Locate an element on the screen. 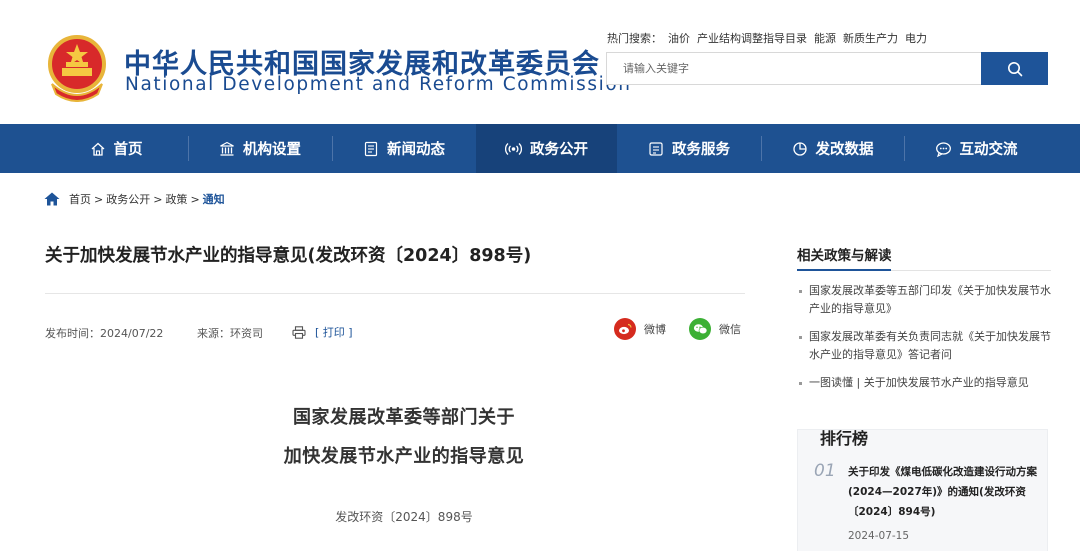 The width and height of the screenshot is (1080, 551). nav-item-organization: 机构设置 is located at coordinates (260, 148).